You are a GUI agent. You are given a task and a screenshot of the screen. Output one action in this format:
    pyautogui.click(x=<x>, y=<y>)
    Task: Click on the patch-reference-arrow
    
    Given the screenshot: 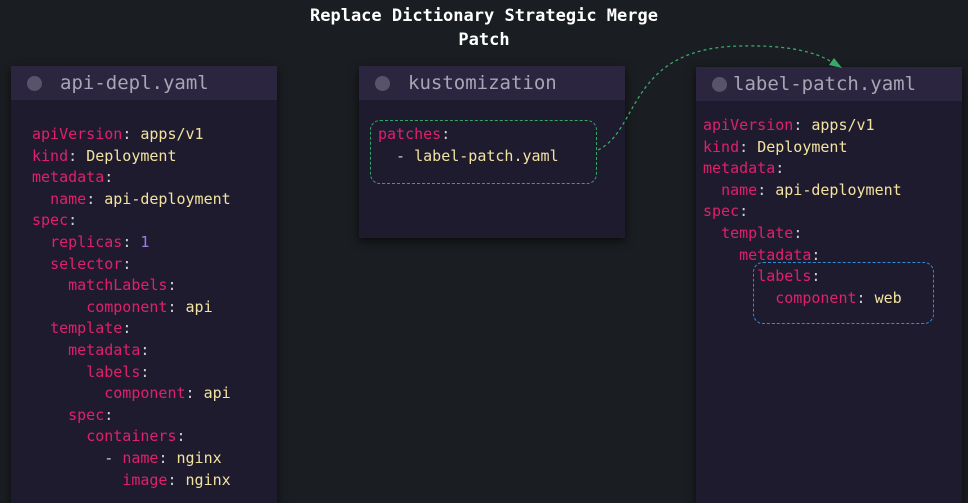 What is the action you would take?
    pyautogui.click(x=719, y=98)
    